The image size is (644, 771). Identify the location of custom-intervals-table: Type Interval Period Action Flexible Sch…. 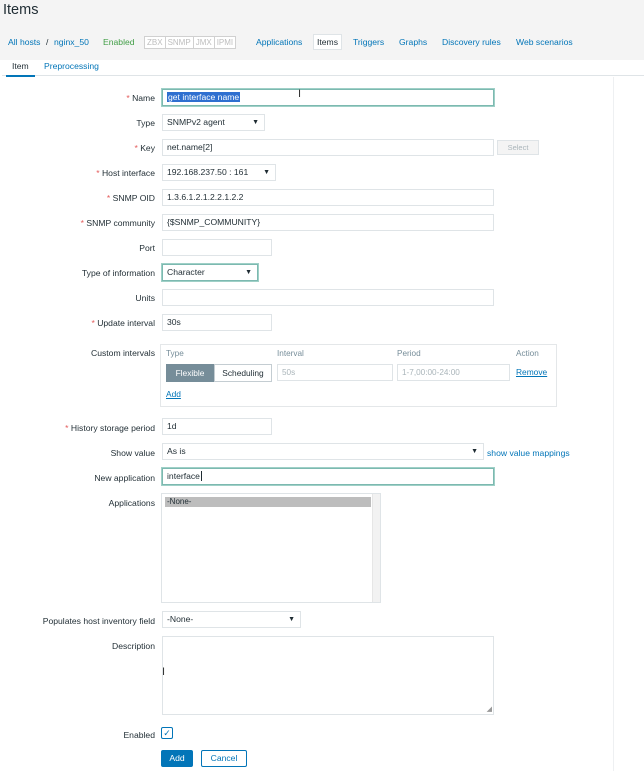
(358, 375).